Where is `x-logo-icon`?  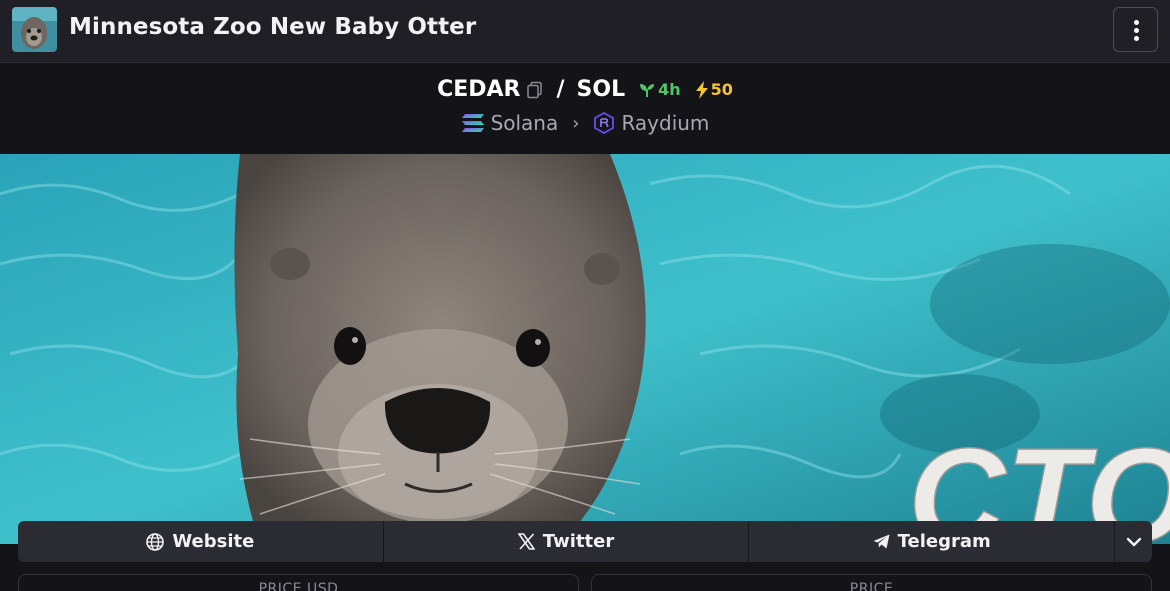 x-logo-icon is located at coordinates (526, 541).